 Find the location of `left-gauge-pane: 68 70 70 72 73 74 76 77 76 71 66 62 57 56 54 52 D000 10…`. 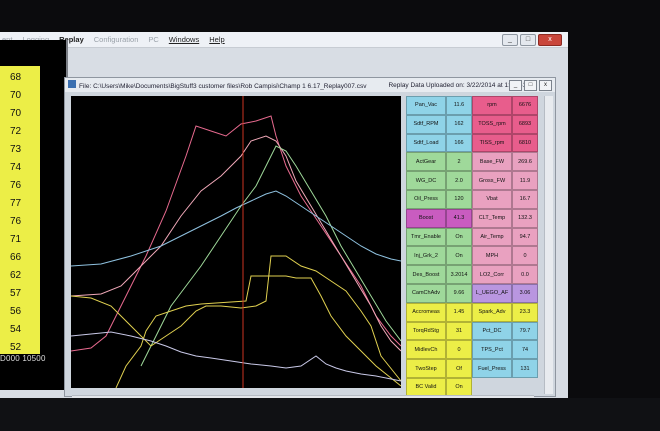

left-gauge-pane: 68 70 70 72 73 74 76 77 76 71 66 62 57 56 54 52 D000 10… is located at coordinates (34, 215).